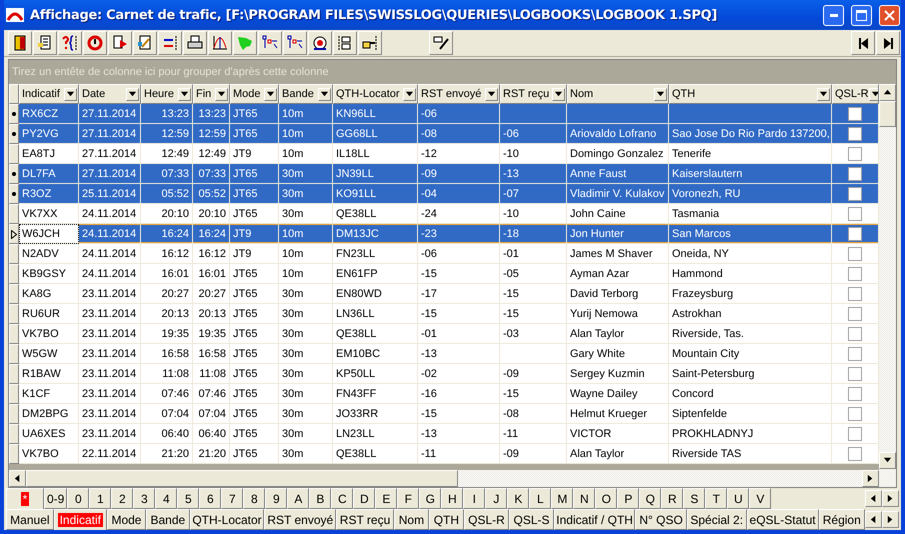 This screenshot has height=534, width=905. Describe the element at coordinates (716, 498) in the screenshot. I see `letter-tab: T` at that location.